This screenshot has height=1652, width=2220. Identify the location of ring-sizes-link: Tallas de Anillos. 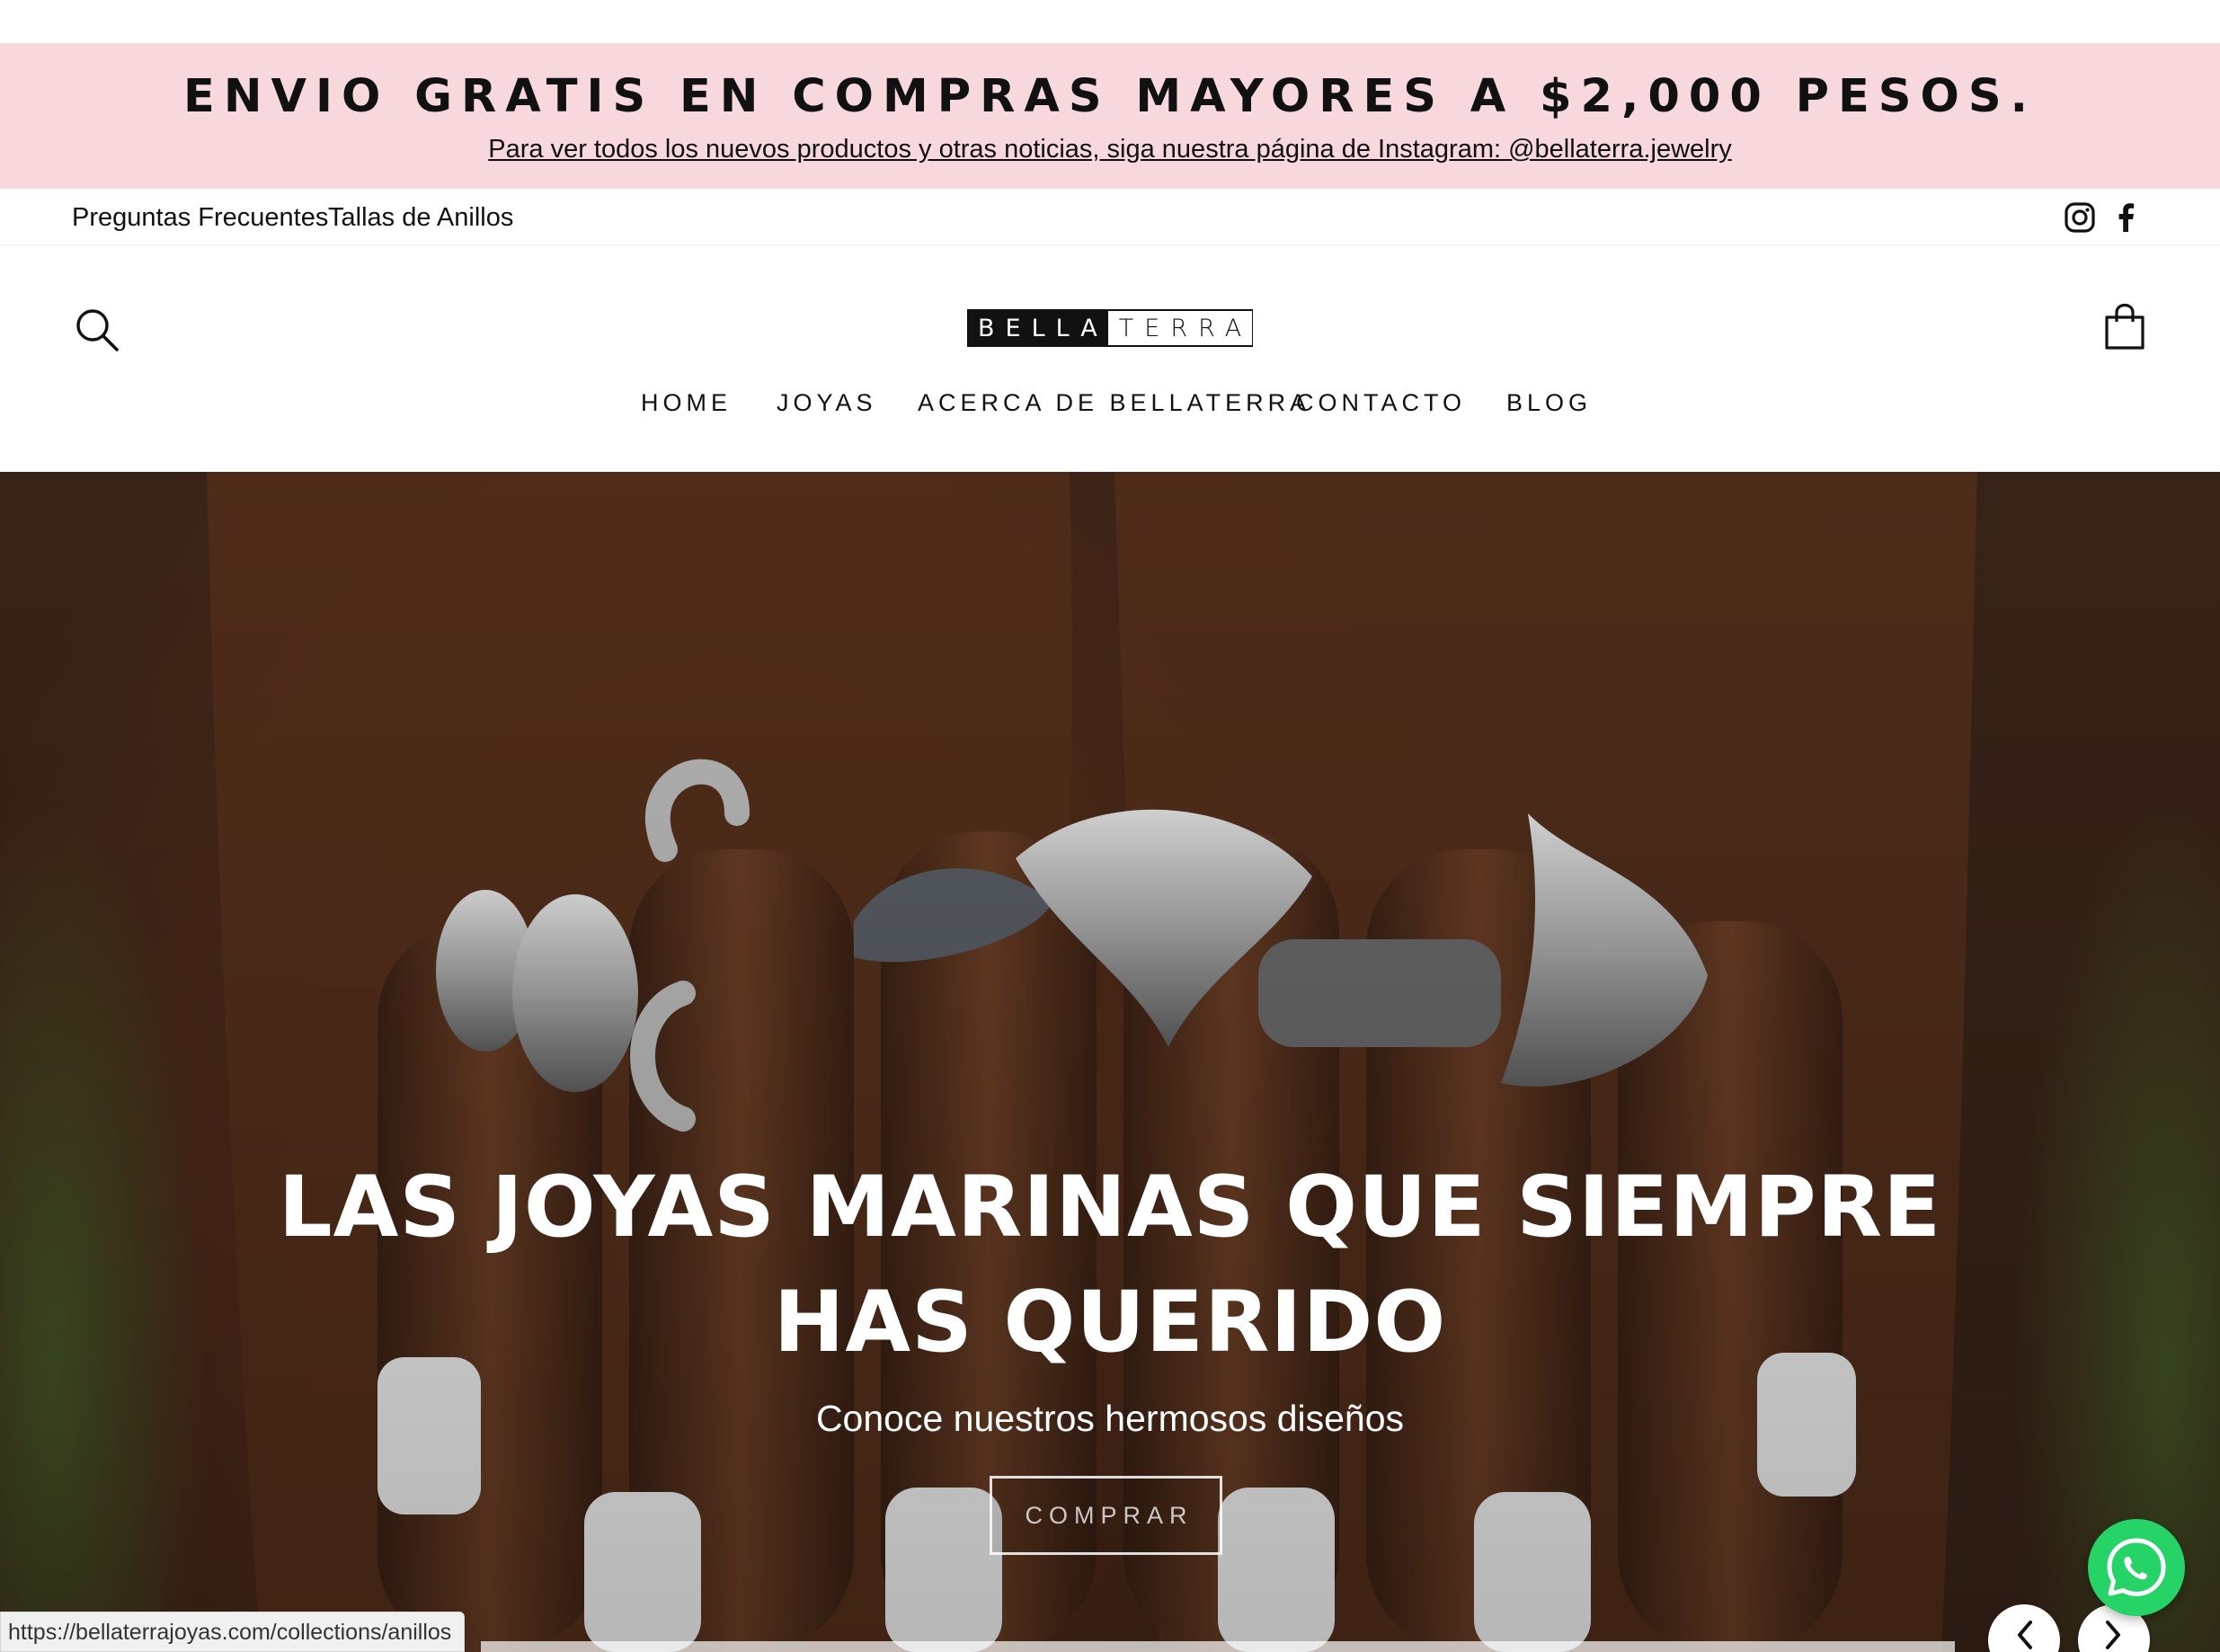
(420, 218).